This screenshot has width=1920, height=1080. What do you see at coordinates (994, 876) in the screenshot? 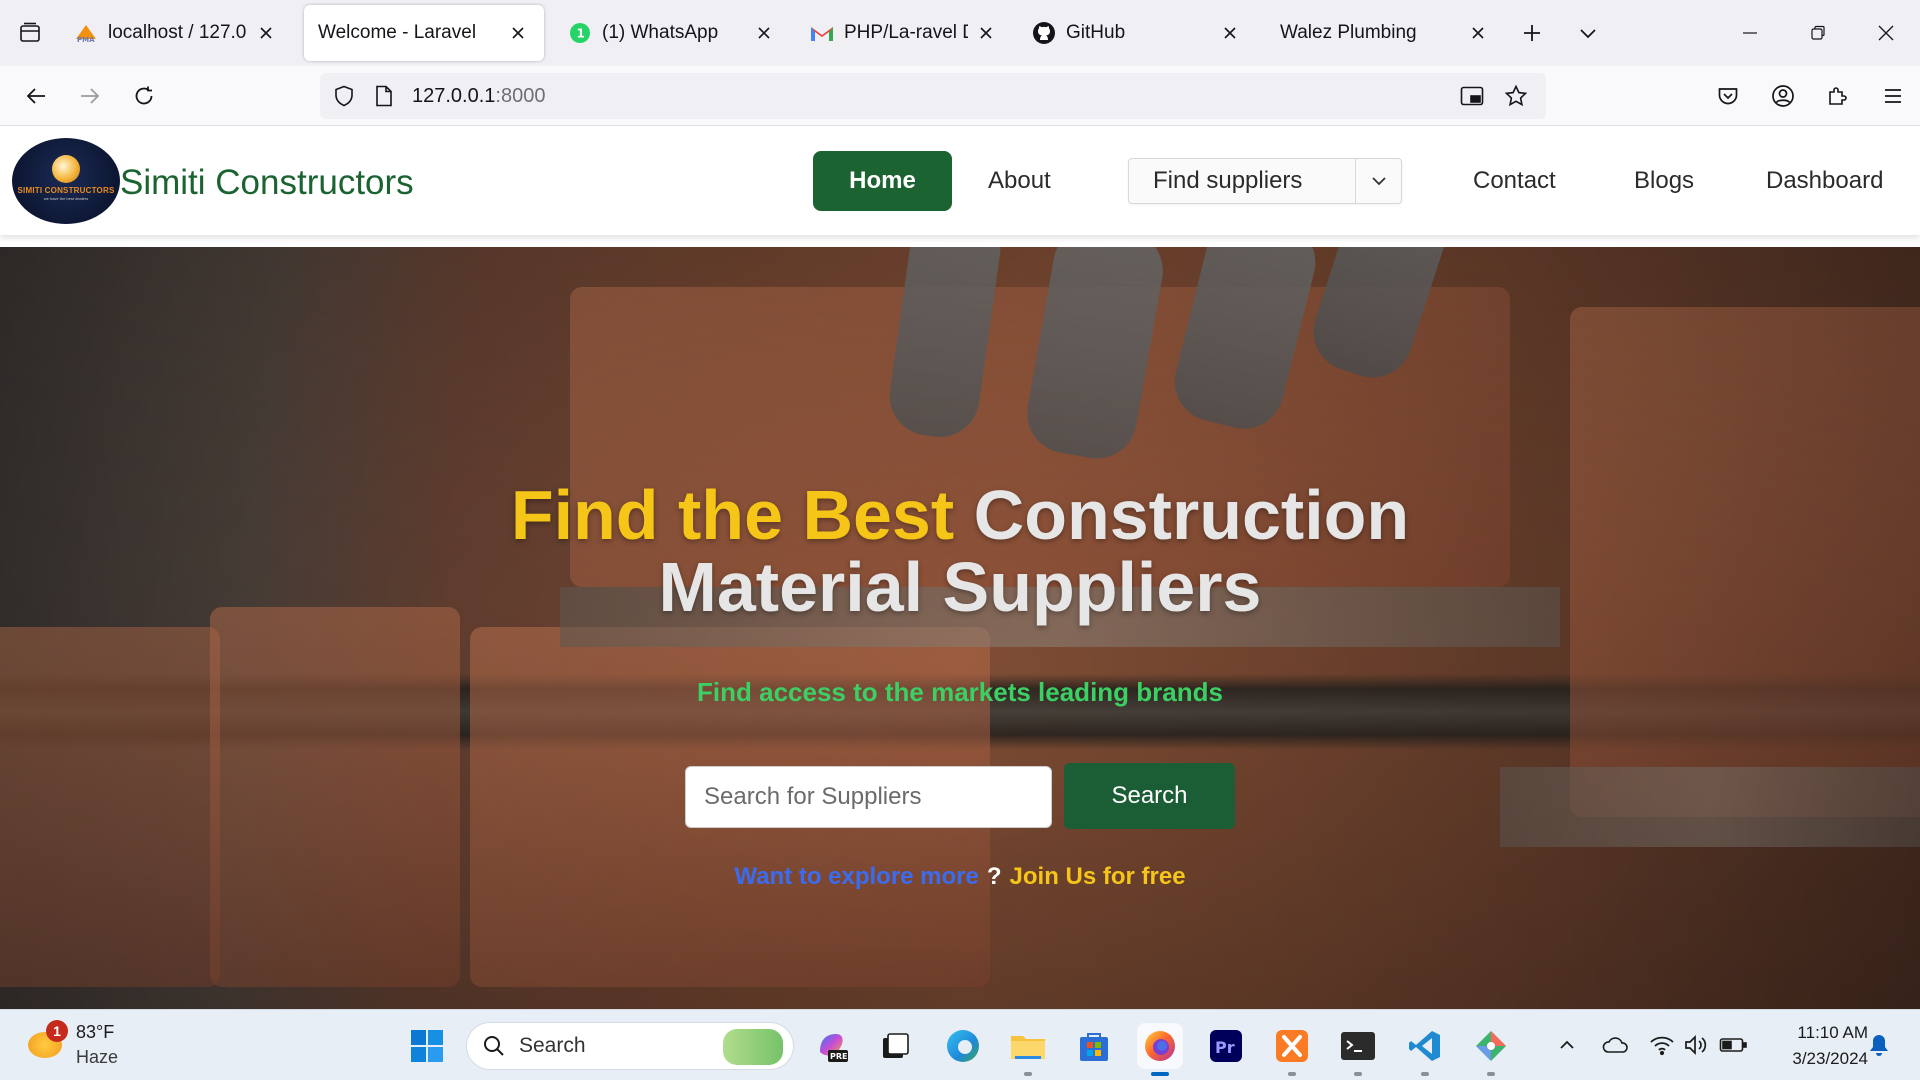
I see `cta-question-mark: ?` at bounding box center [994, 876].